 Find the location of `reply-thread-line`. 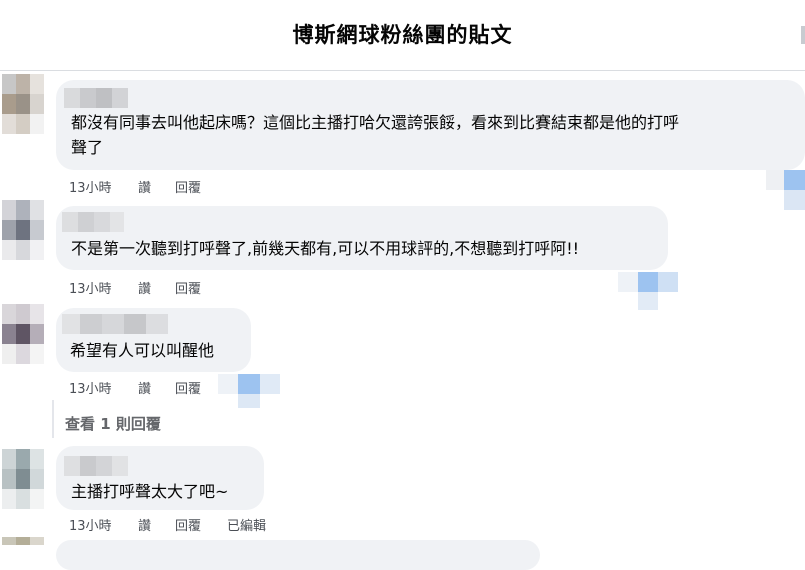

reply-thread-line is located at coordinates (53, 419).